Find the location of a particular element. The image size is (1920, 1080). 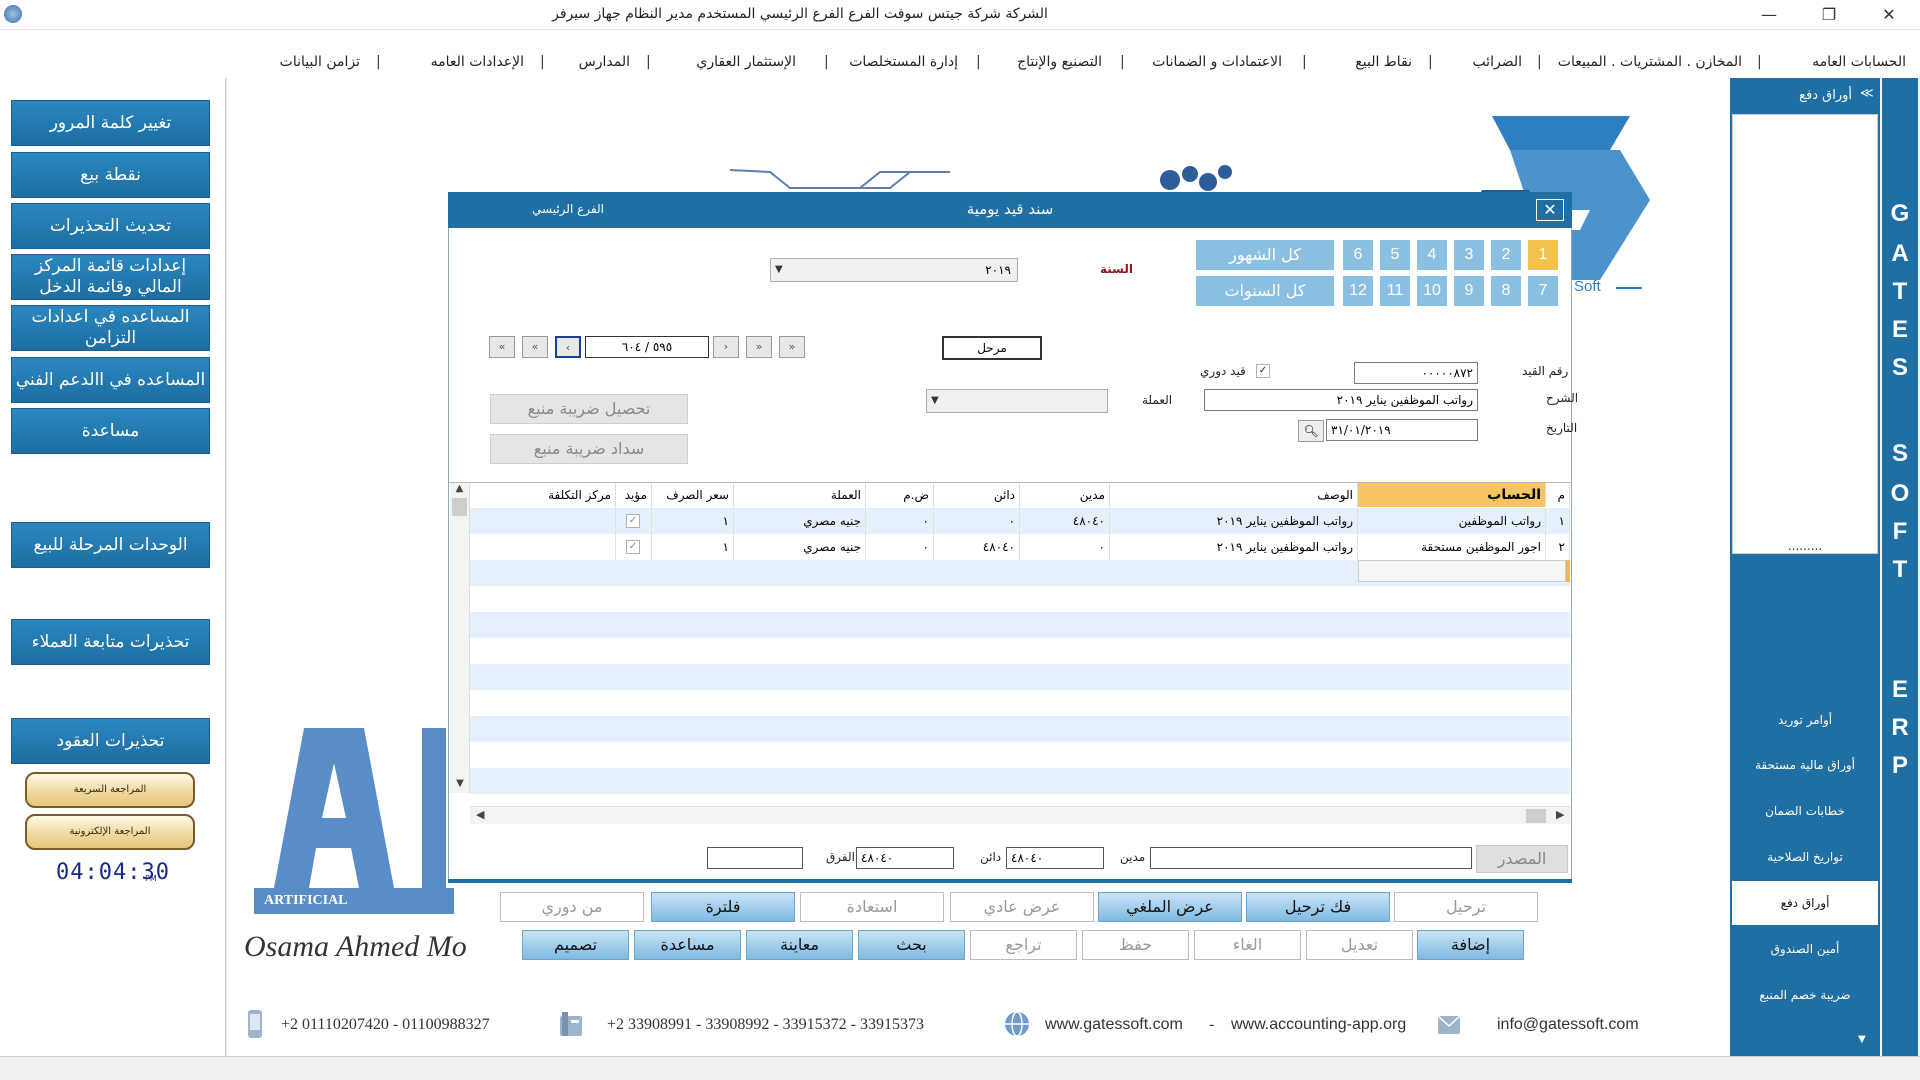

rp-item-due-securities: أوراق مالية مستحقة is located at coordinates (1805, 765).